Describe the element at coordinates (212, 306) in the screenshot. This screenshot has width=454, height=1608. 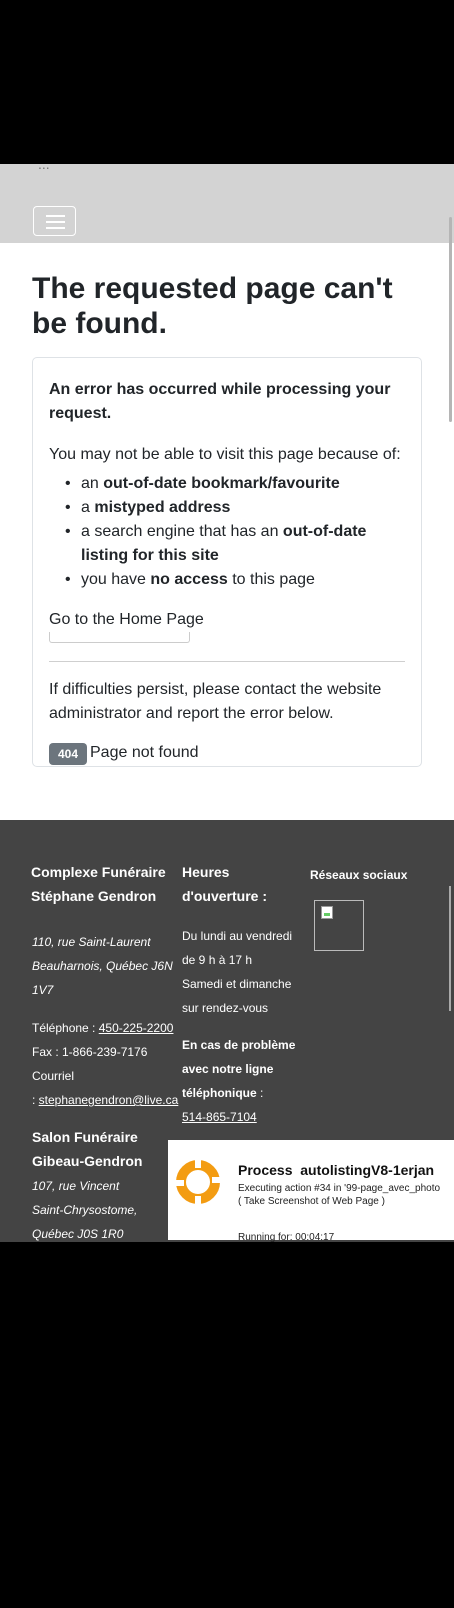
I see `page-title: The requested page can't be found.` at that location.